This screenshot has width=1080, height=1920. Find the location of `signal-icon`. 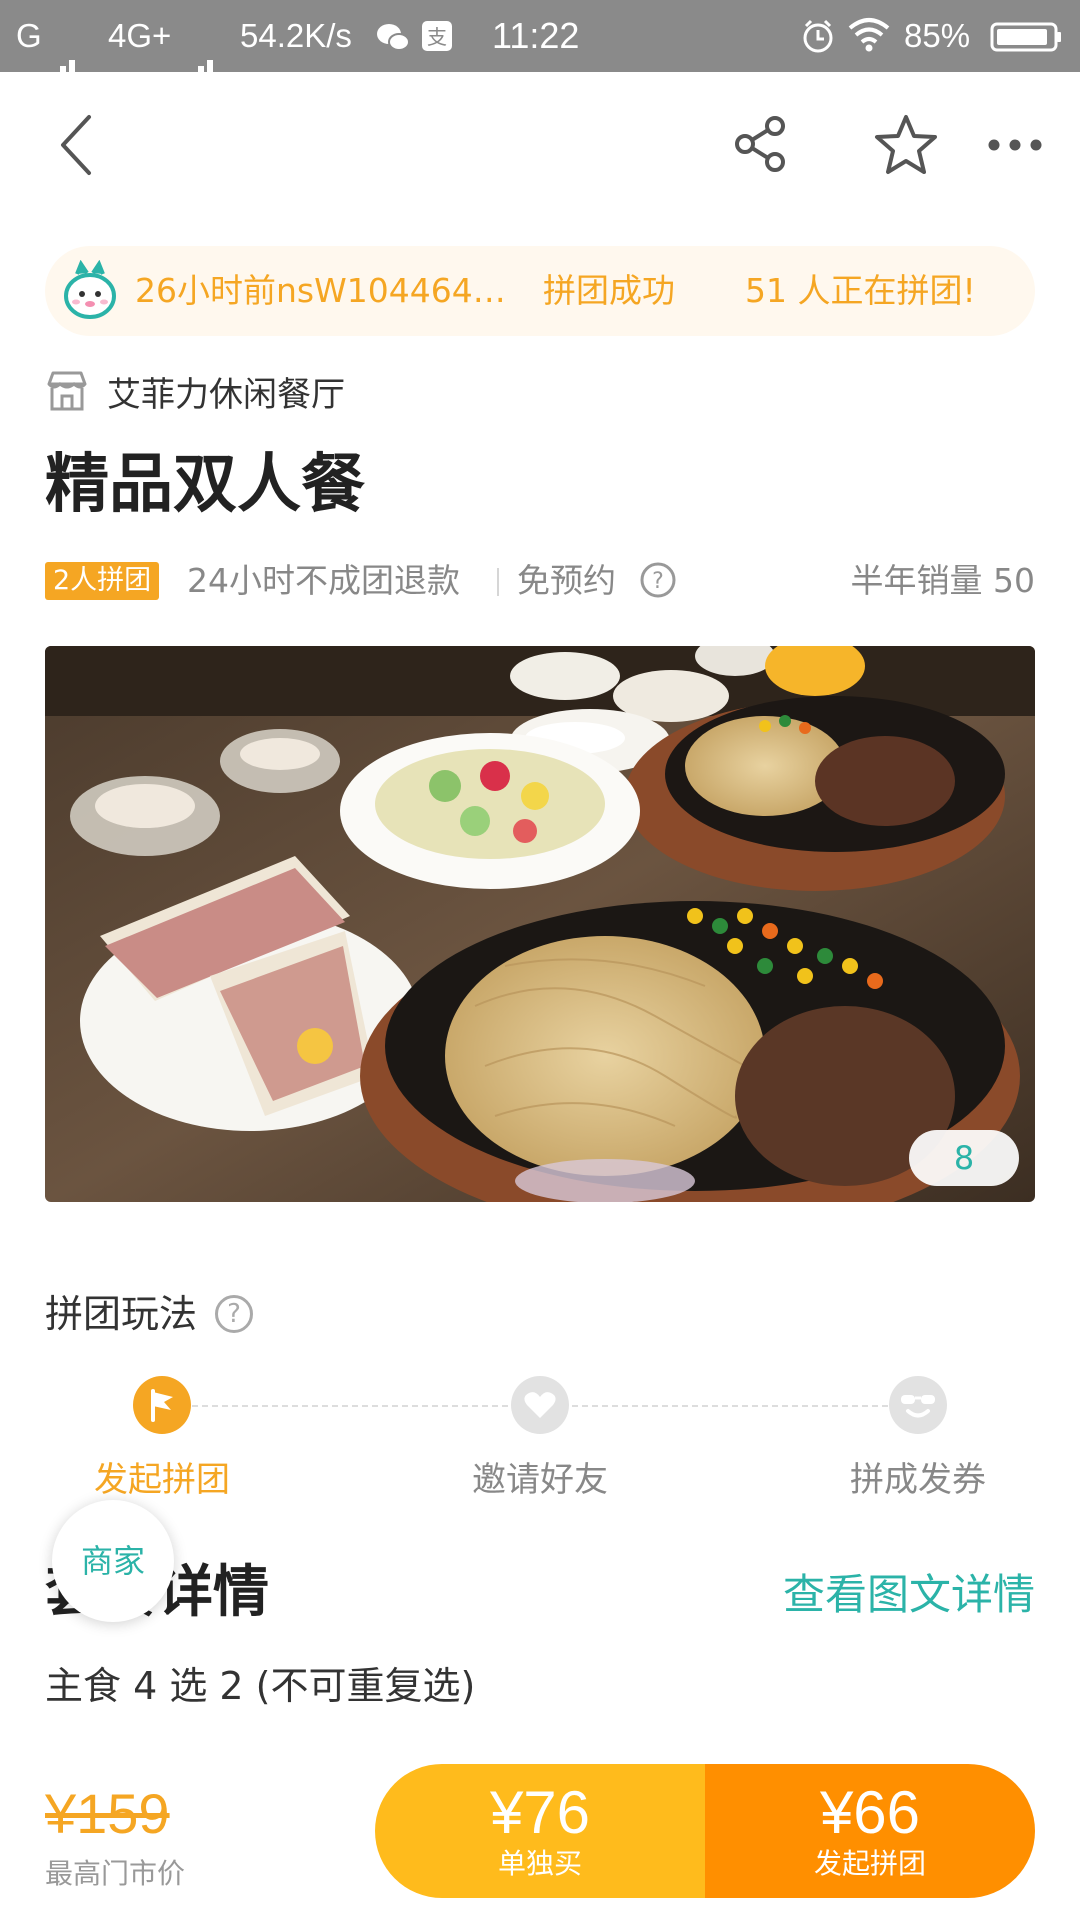

signal-icon is located at coordinates (60, 45).